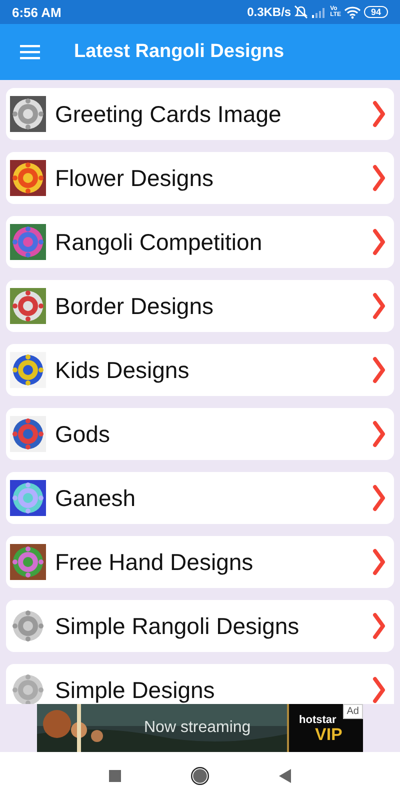 This screenshot has height=800, width=400. What do you see at coordinates (83, 434) in the screenshot?
I see `category-label: Gods` at bounding box center [83, 434].